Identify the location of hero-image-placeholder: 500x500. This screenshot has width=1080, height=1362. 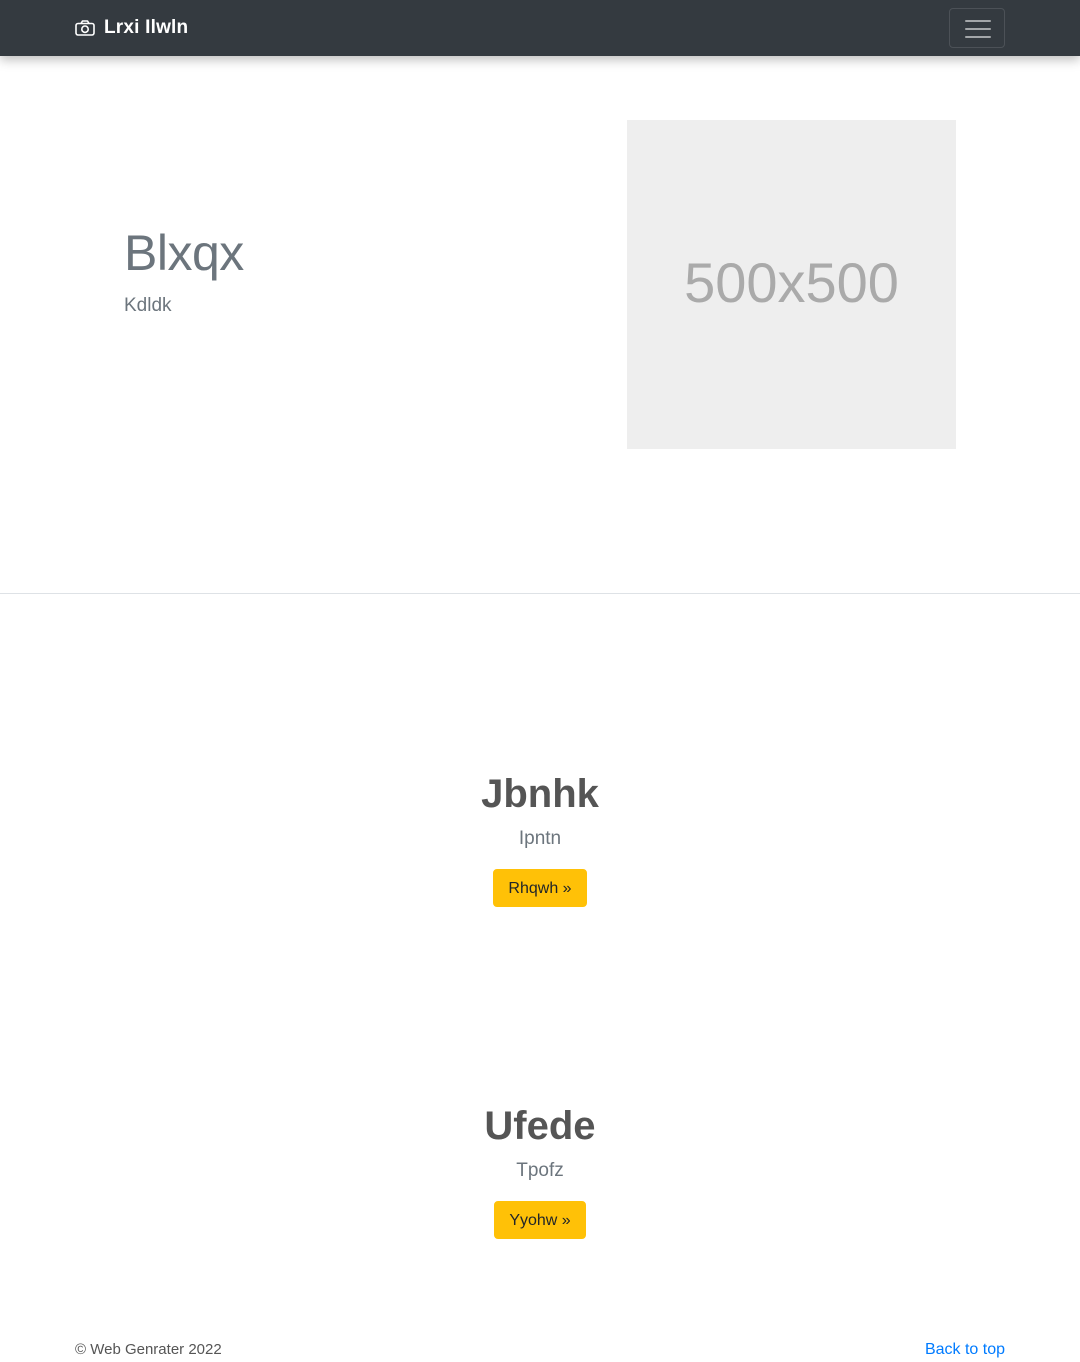
(791, 284).